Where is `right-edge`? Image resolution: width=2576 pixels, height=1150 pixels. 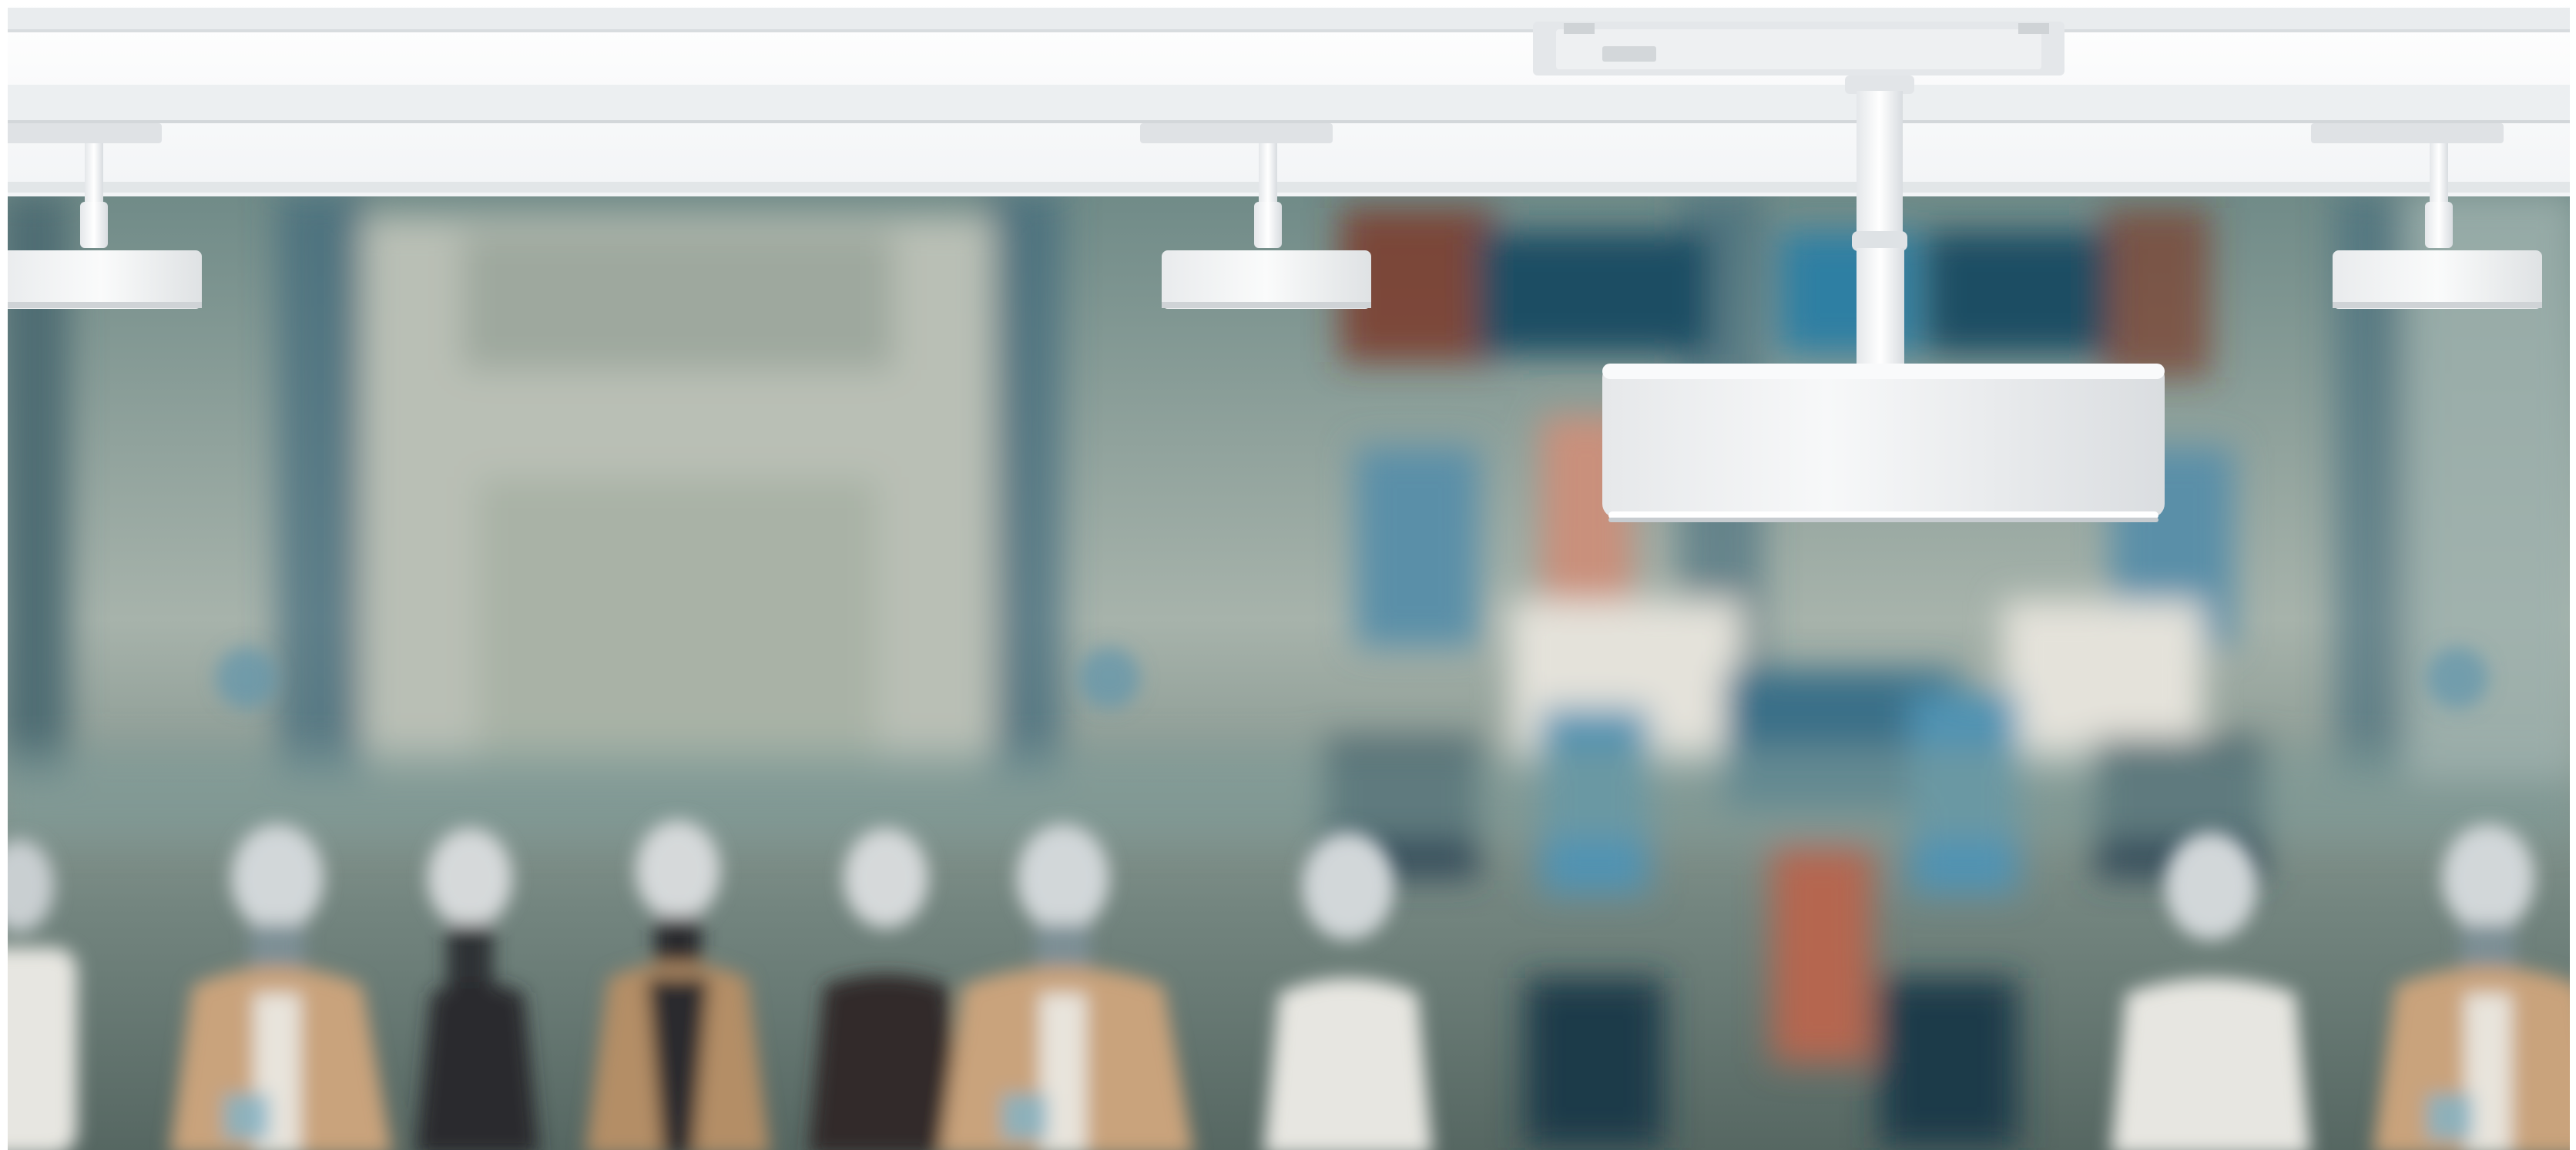 right-edge is located at coordinates (2573, 575).